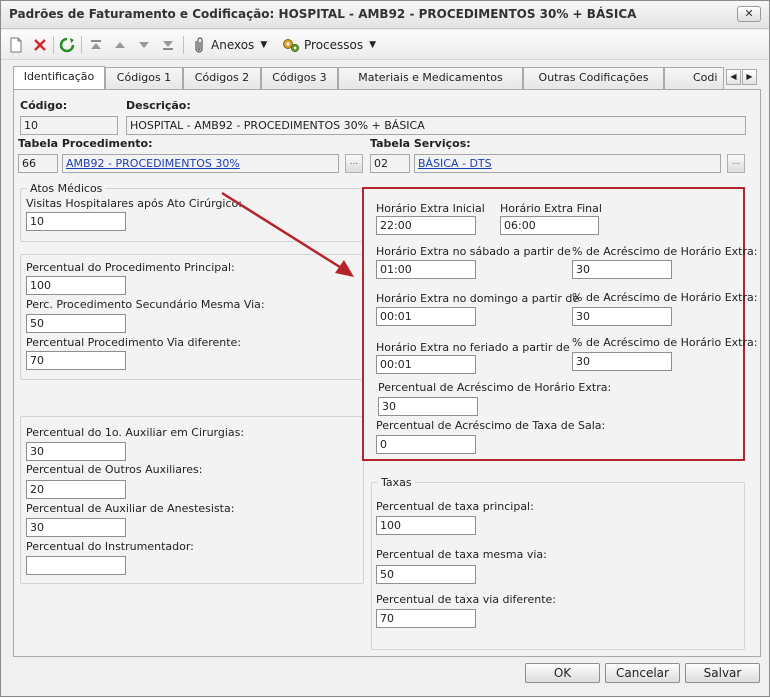  What do you see at coordinates (76, 451) in the screenshot?
I see `aux1-input: 30` at bounding box center [76, 451].